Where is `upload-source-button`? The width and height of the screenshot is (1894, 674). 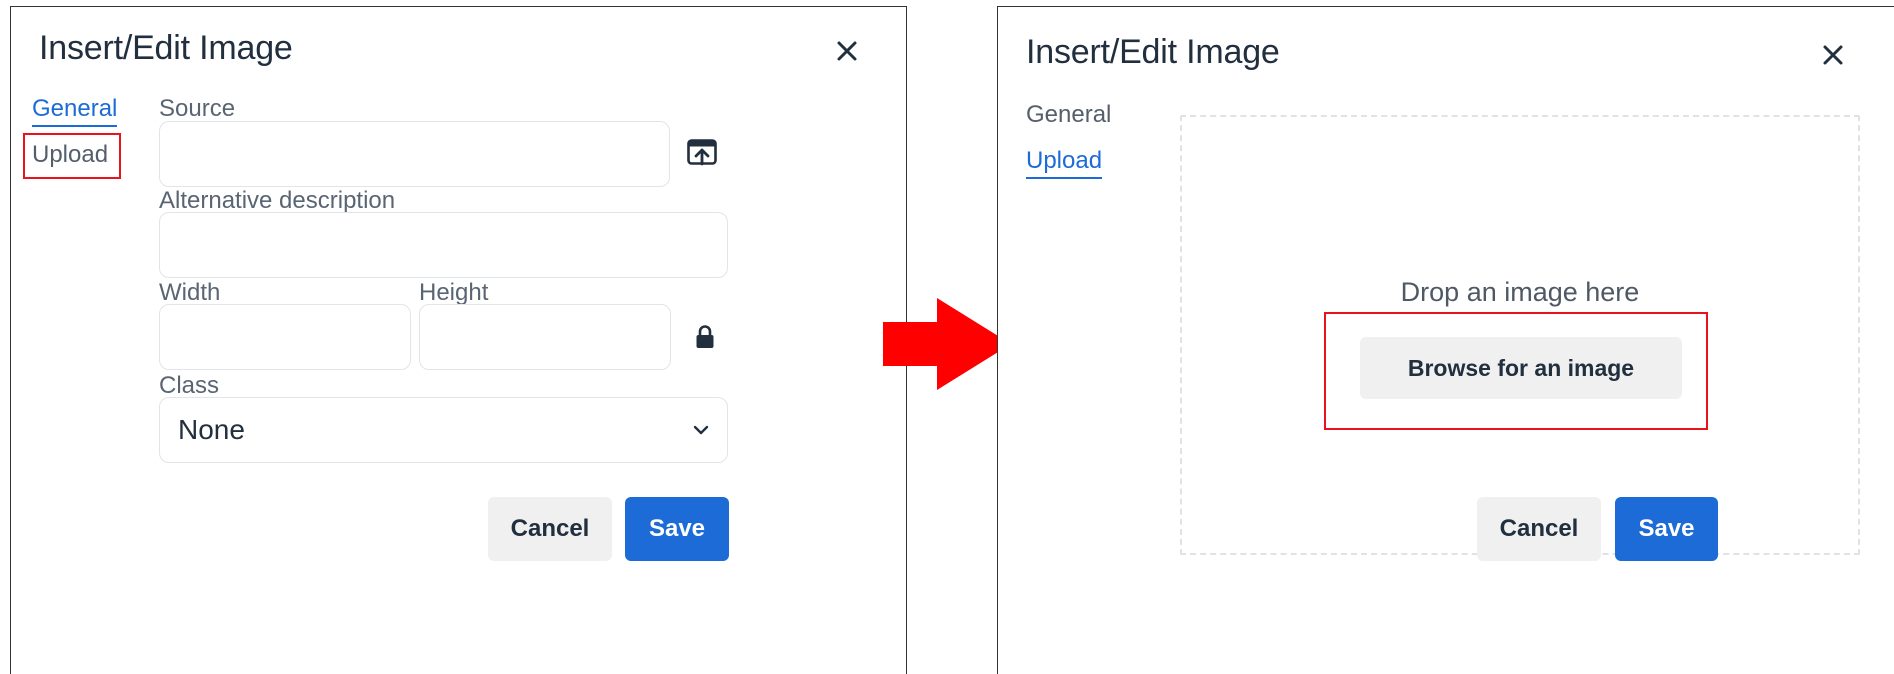
upload-source-button is located at coordinates (702, 153).